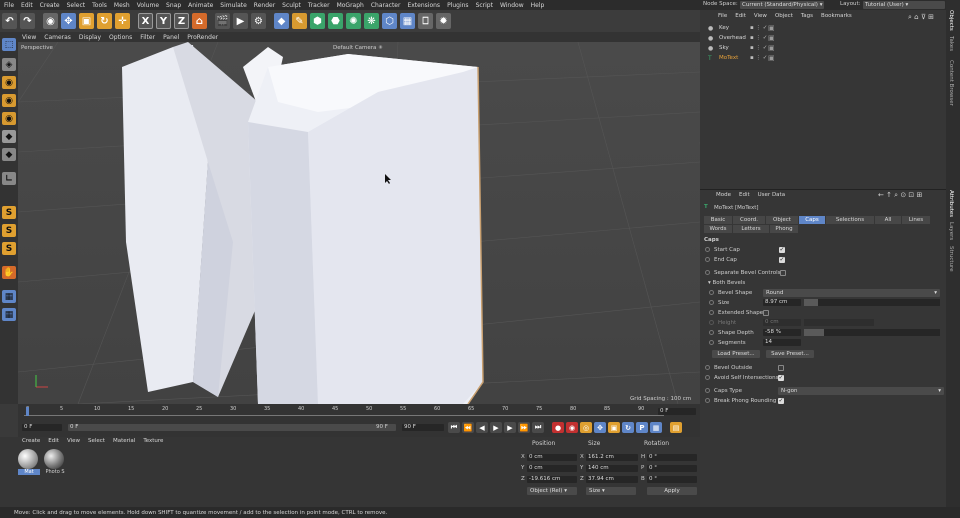 The height and width of the screenshot is (518, 960). Describe the element at coordinates (353, 21) in the screenshot. I see `cloner-icon: ✺` at that location.